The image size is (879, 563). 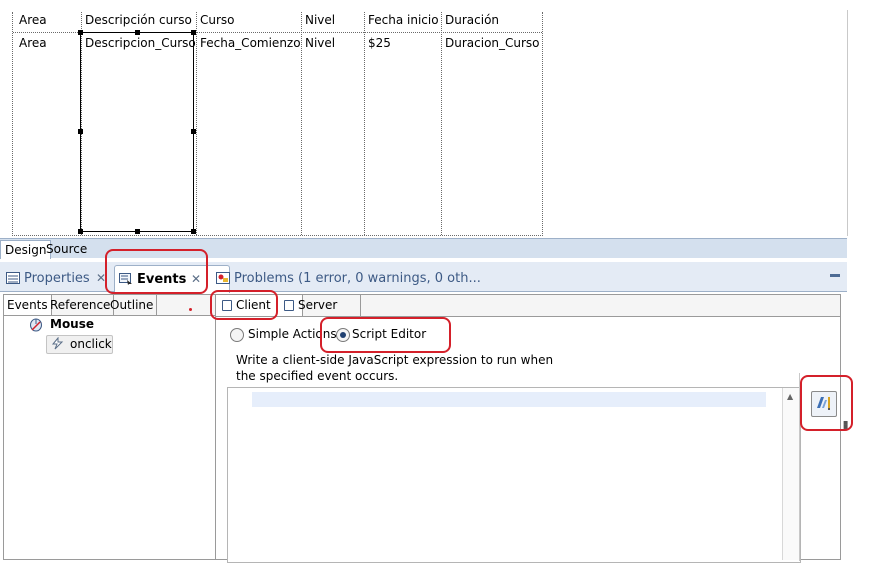 I want to click on editor-scrollbar: ▲, so click(x=791, y=474).